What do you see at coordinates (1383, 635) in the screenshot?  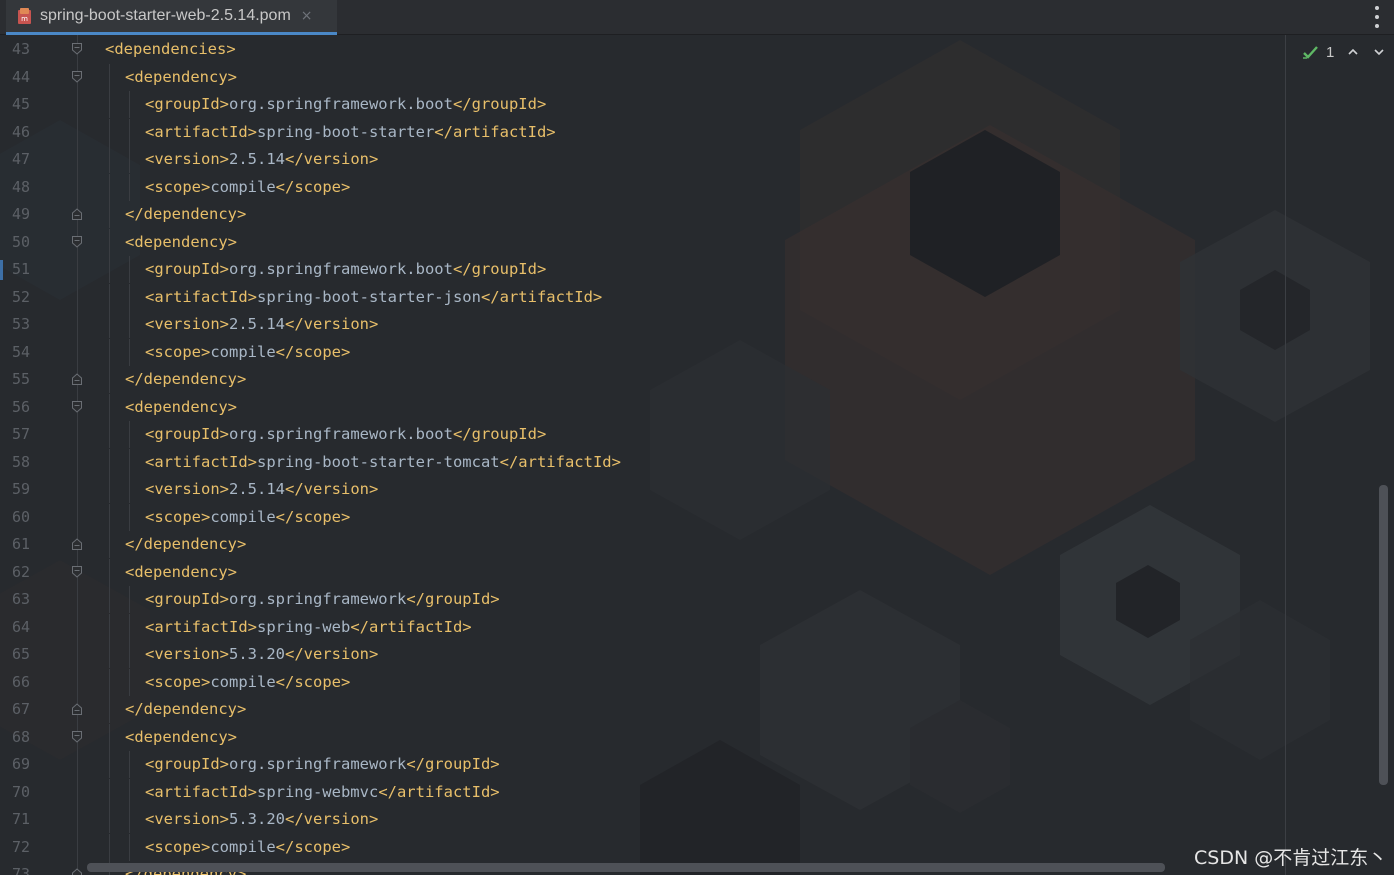 I see `vertical-scrollbar` at bounding box center [1383, 635].